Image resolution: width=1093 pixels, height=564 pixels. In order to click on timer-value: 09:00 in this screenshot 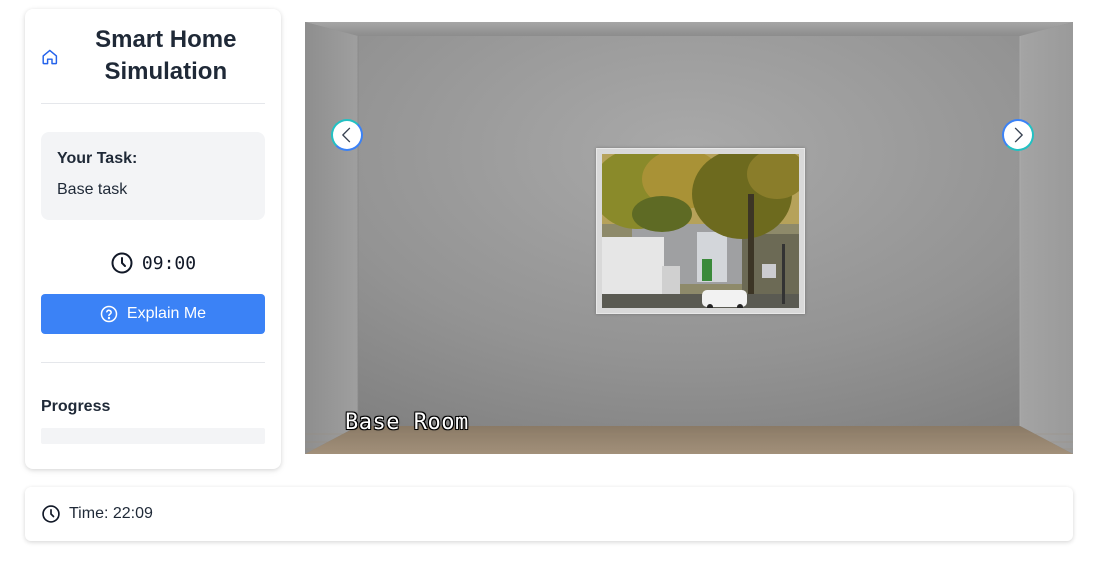, I will do `click(169, 263)`.